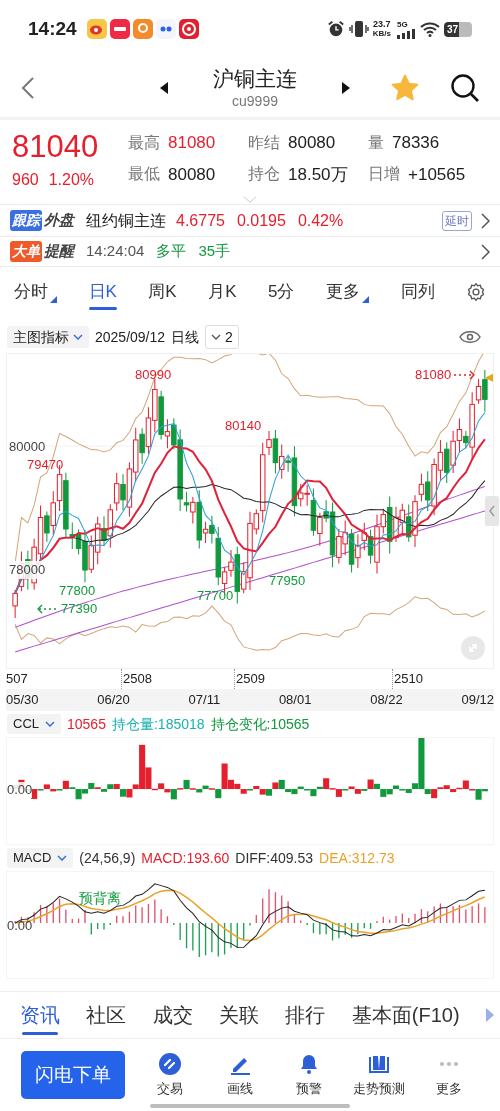  What do you see at coordinates (239, 1015) in the screenshot?
I see `content-tab: 关联` at bounding box center [239, 1015].